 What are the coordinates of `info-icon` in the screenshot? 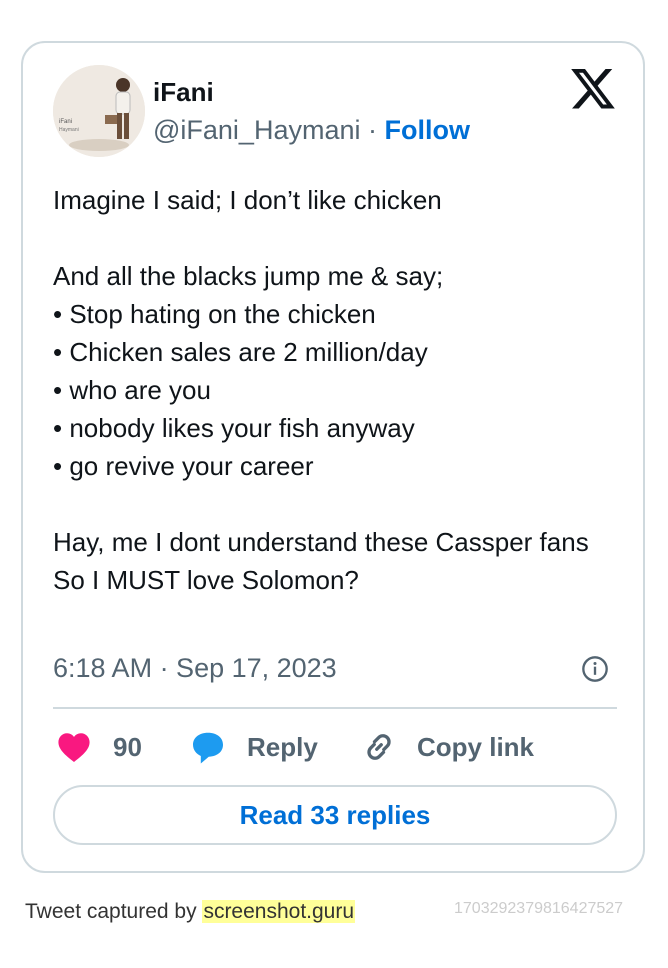 It's located at (595, 669).